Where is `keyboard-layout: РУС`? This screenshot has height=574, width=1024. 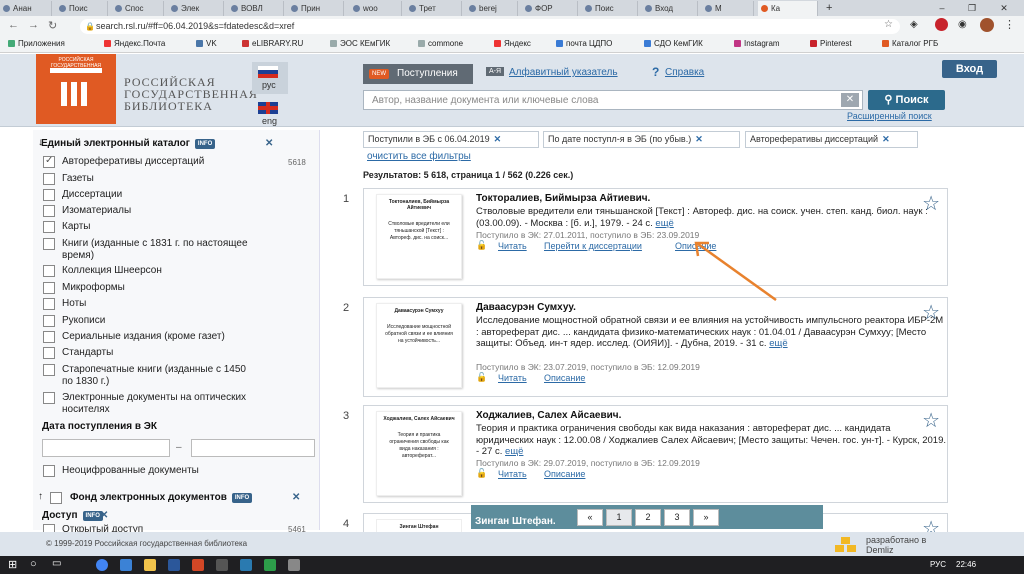 keyboard-layout: РУС is located at coordinates (938, 564).